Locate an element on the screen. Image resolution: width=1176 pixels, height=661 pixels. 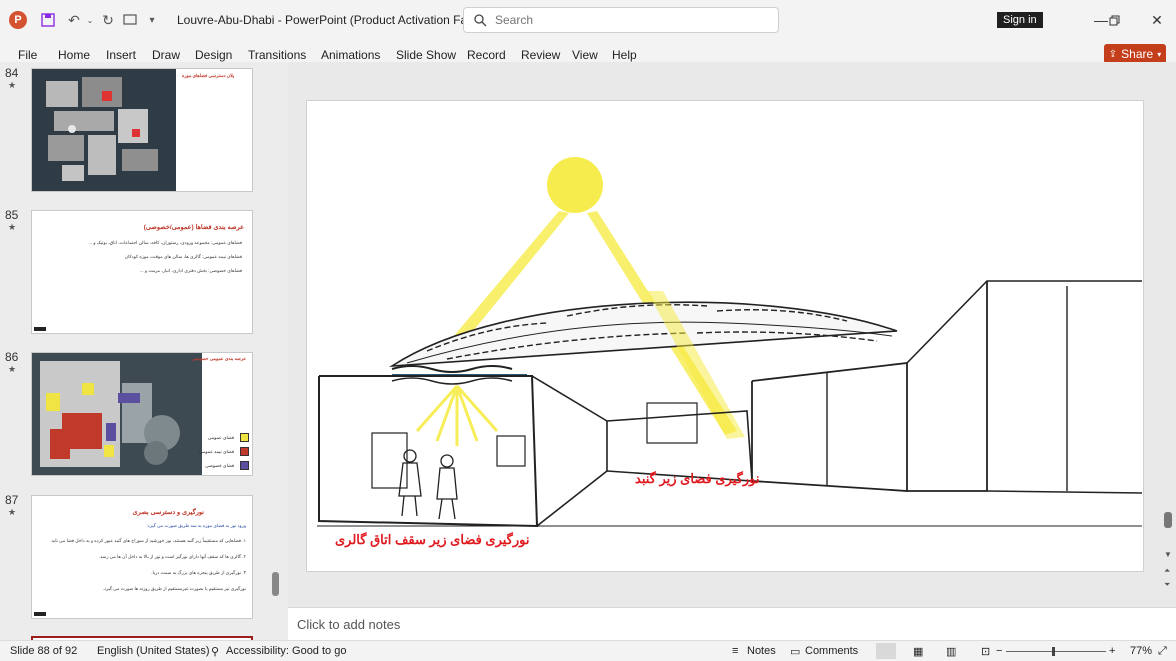
zoom-slider is located at coordinates (1056, 651).